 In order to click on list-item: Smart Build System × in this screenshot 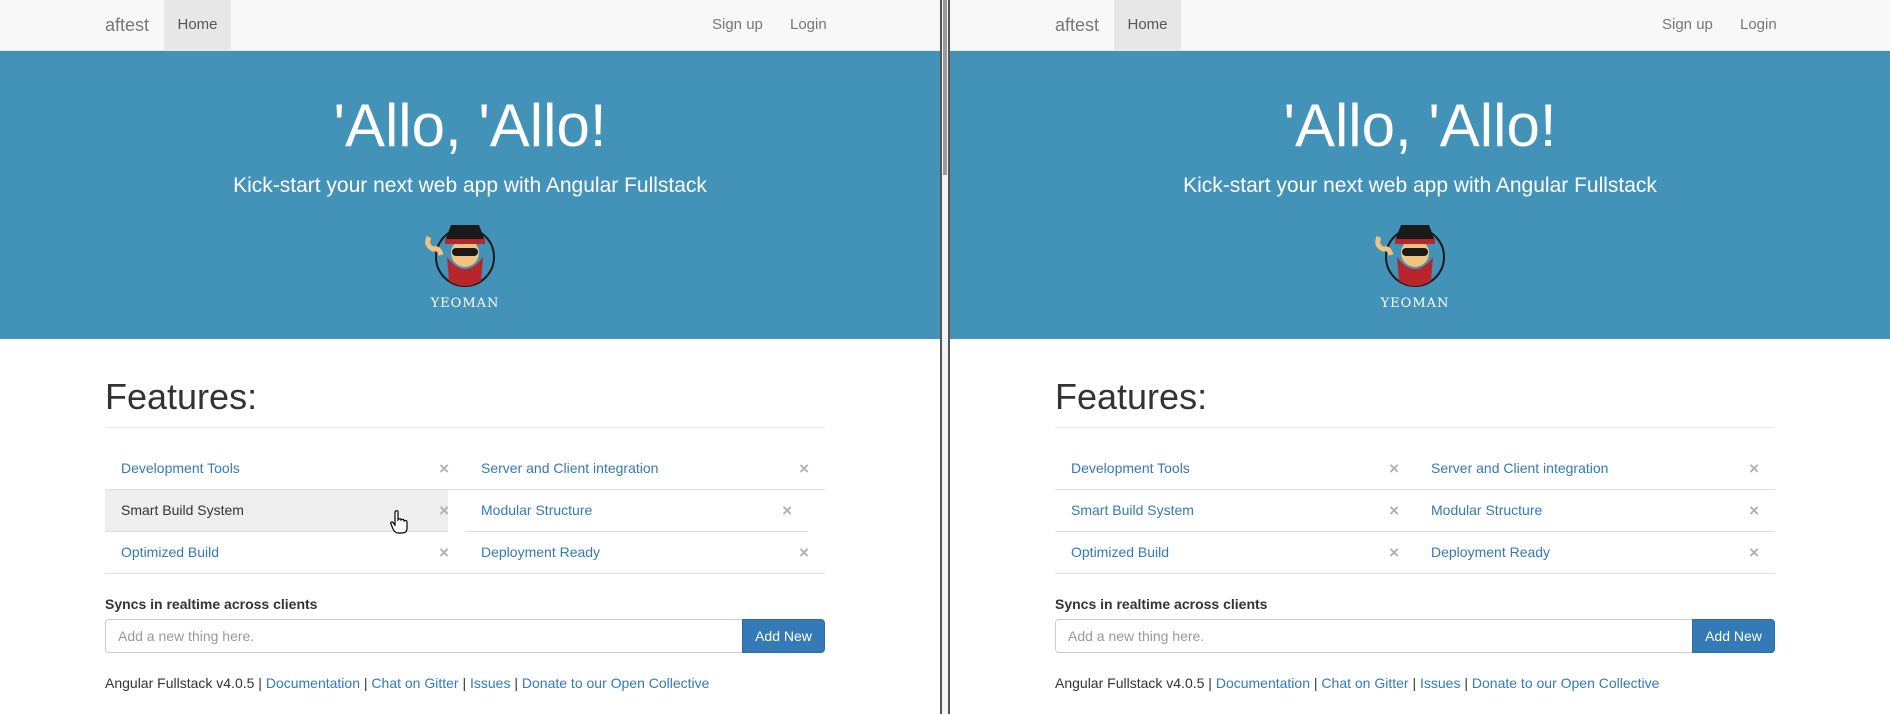, I will do `click(1235, 511)`.